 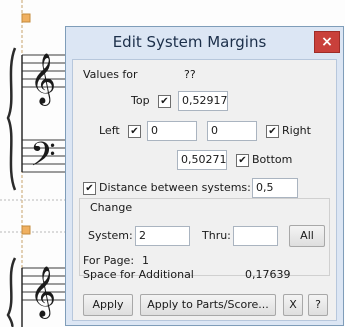 What do you see at coordinates (275, 188) in the screenshot?
I see `distance-field: 0,5` at bounding box center [275, 188].